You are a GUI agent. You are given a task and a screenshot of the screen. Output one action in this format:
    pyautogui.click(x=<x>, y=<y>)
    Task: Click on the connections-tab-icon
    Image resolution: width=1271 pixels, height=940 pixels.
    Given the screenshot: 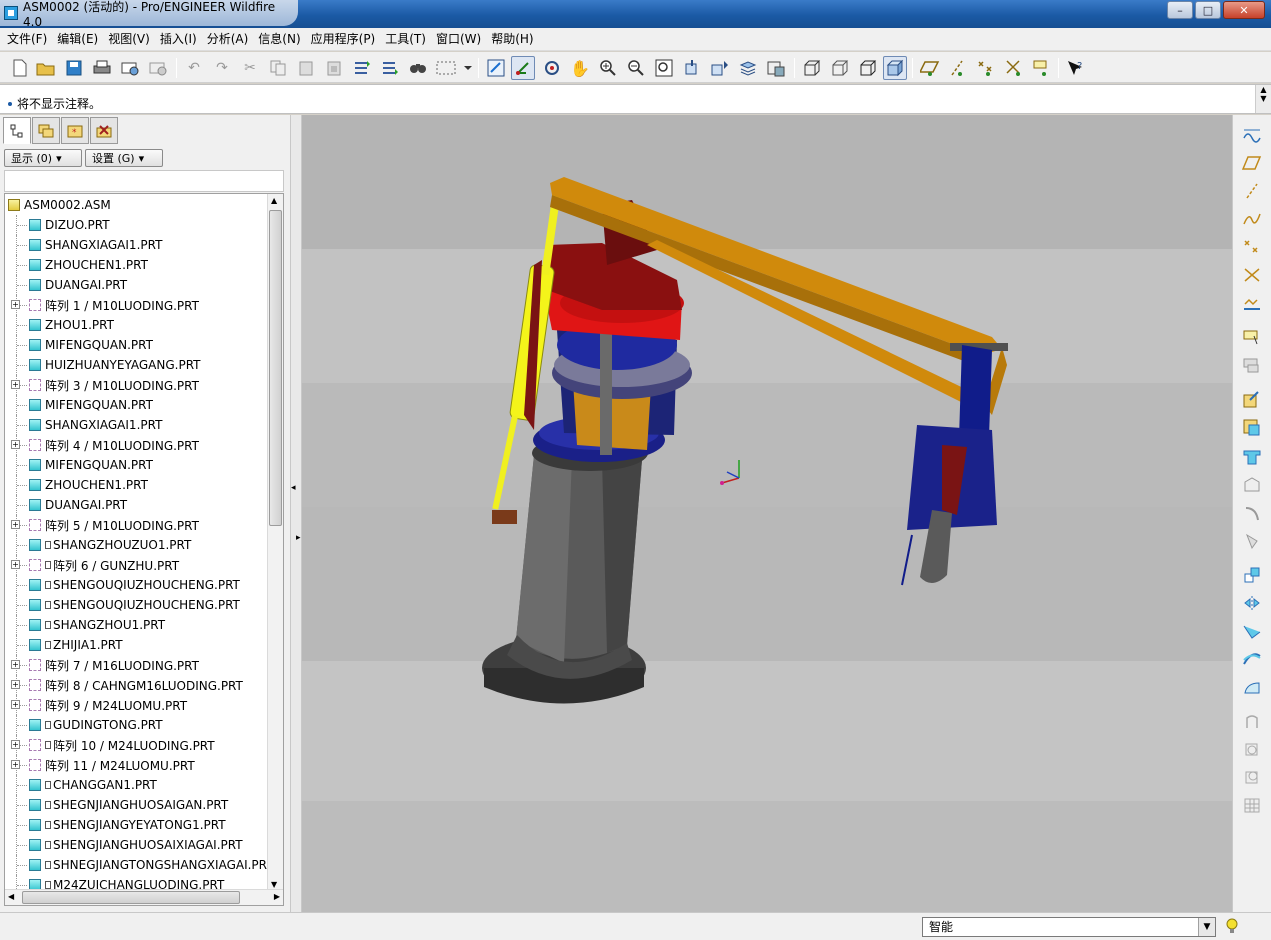 What is the action you would take?
    pyautogui.click(x=104, y=130)
    